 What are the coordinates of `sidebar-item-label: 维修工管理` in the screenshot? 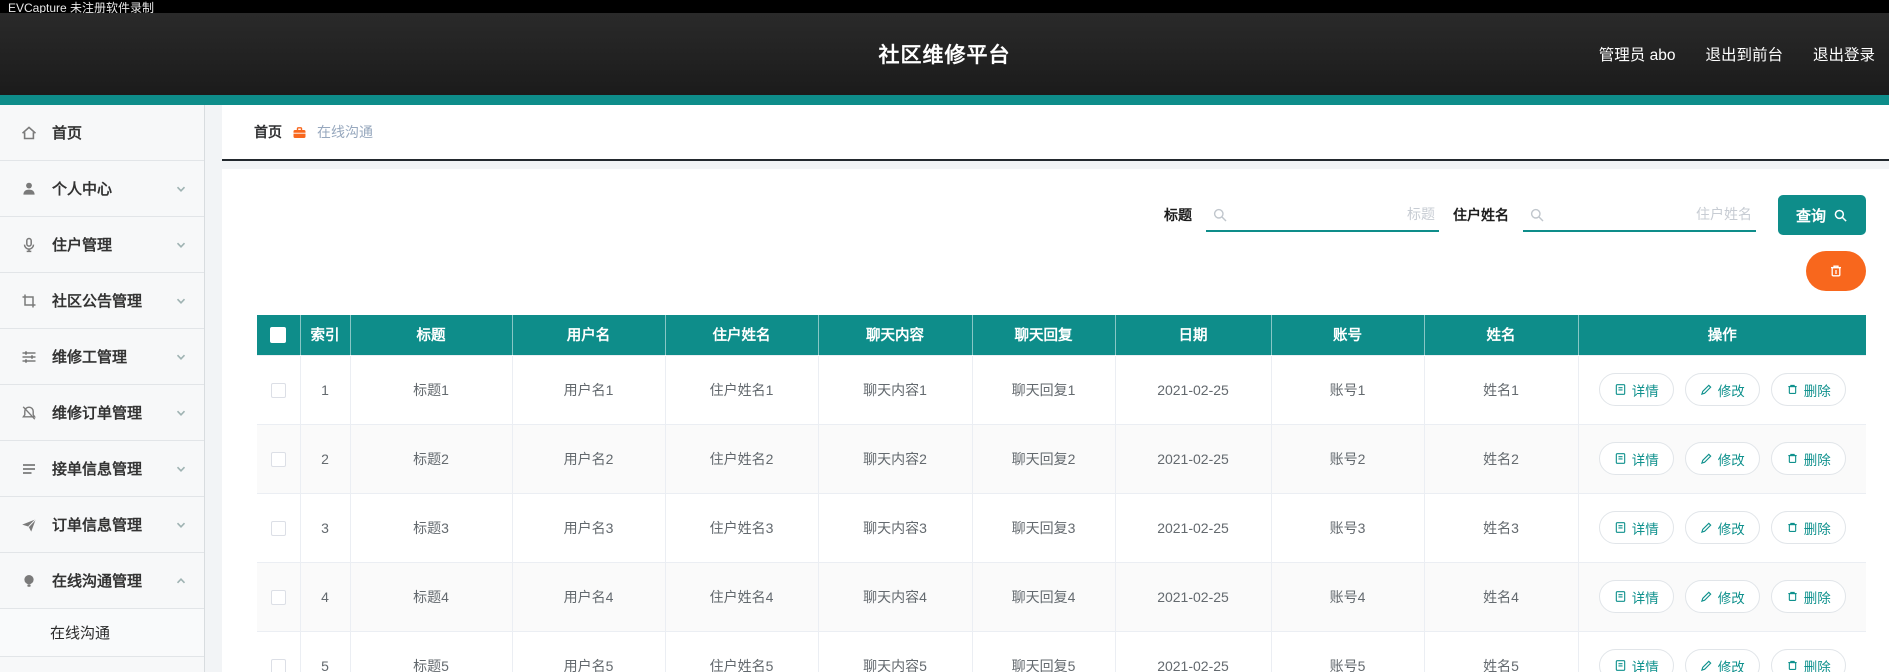 It's located at (90, 357).